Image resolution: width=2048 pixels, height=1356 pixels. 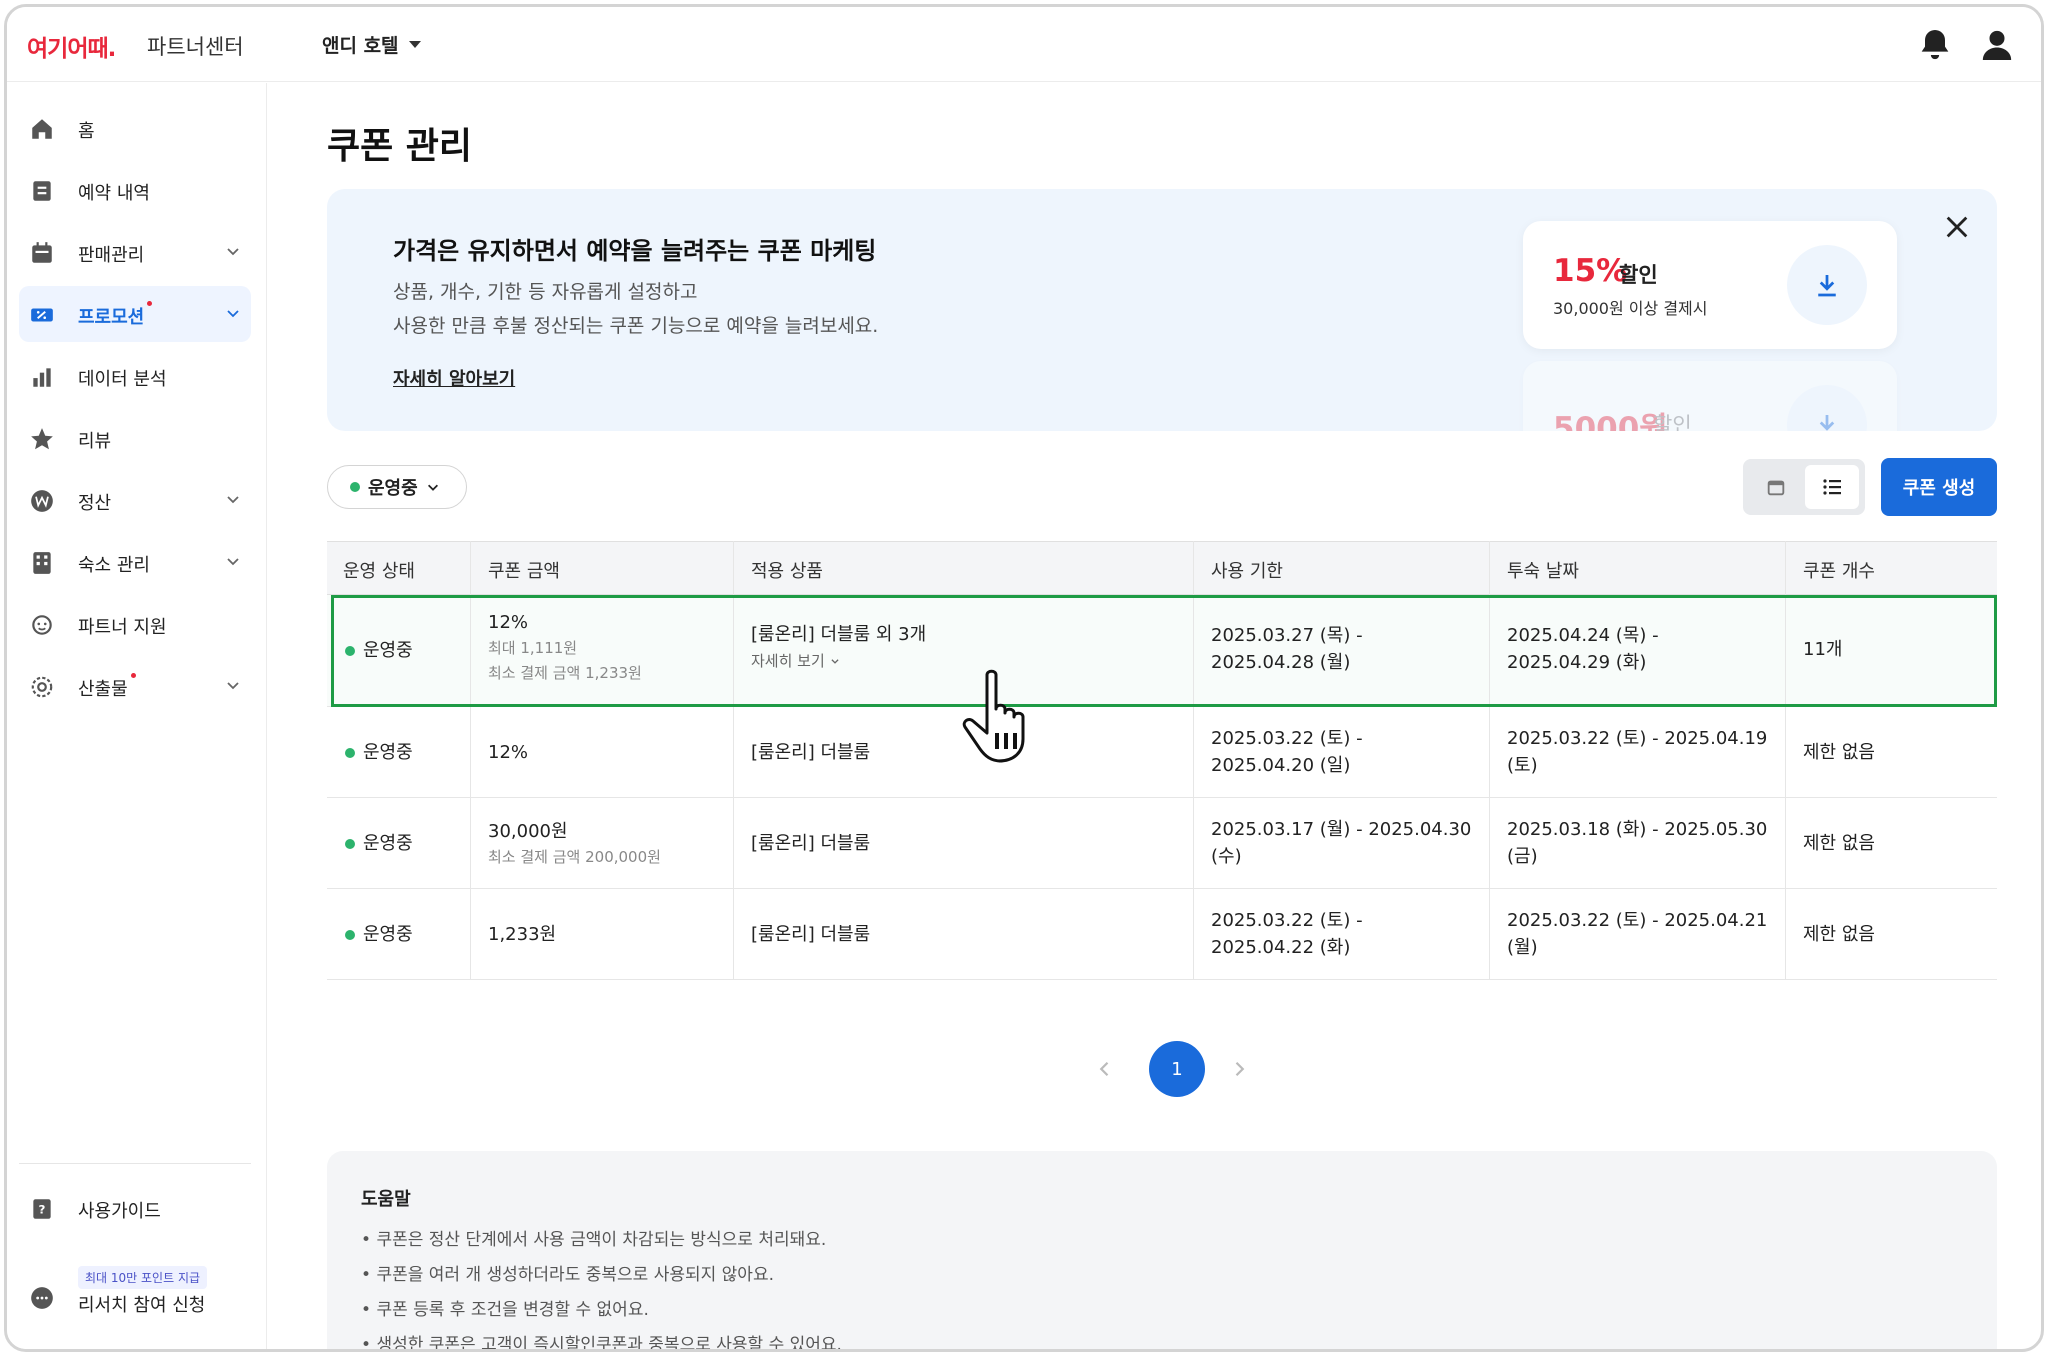 What do you see at coordinates (42, 625) in the screenshot?
I see `support-icon` at bounding box center [42, 625].